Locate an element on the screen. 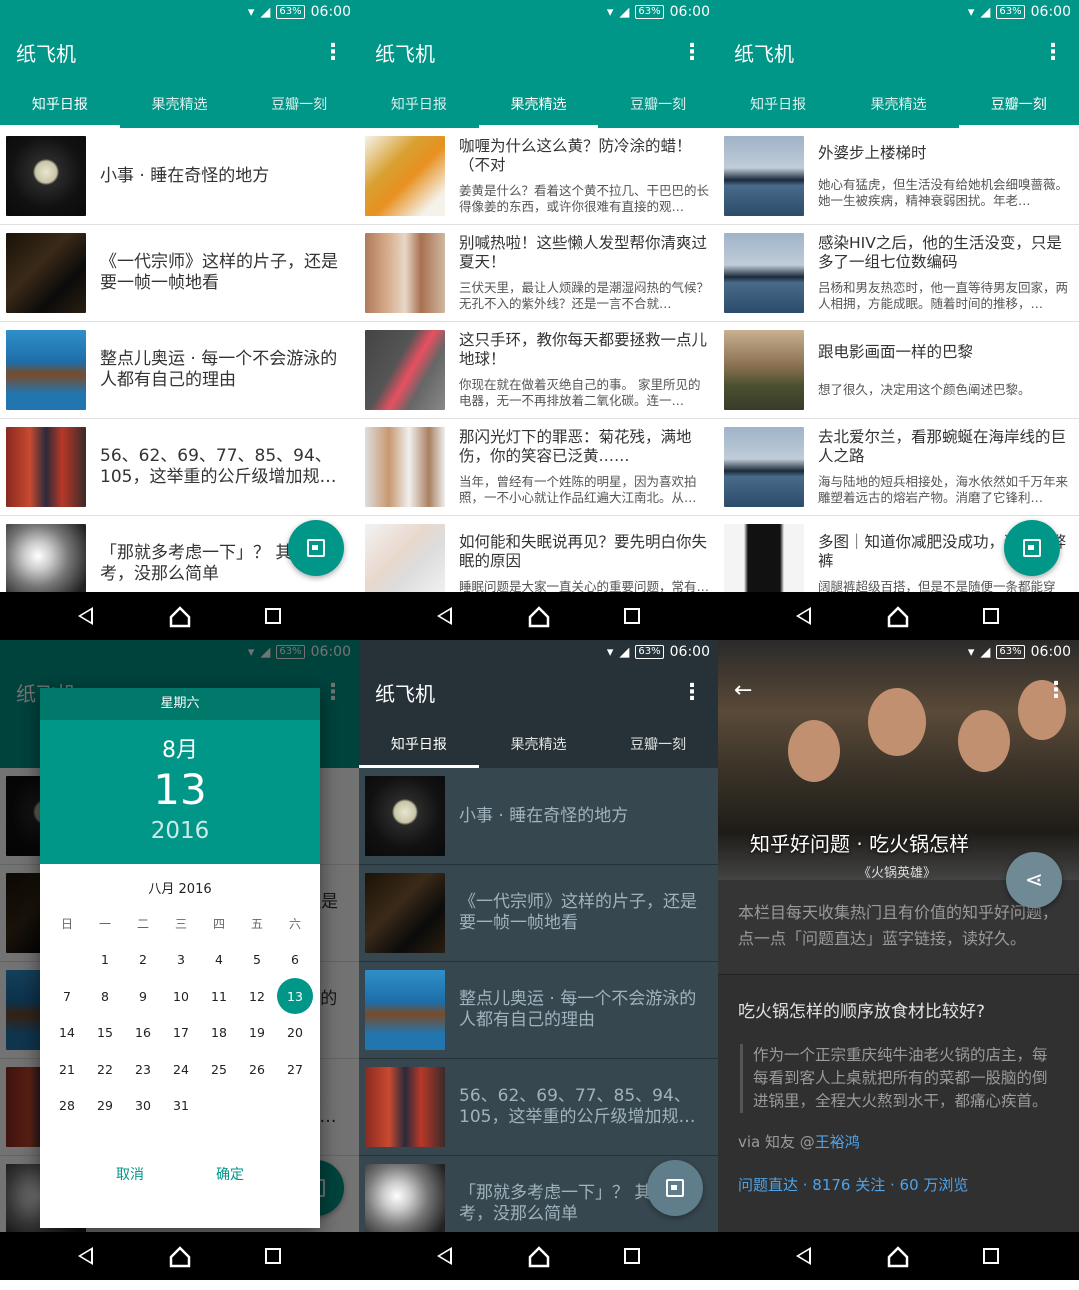 This screenshot has height=1290, width=1079. calendar-day: 25 is located at coordinates (219, 1069).